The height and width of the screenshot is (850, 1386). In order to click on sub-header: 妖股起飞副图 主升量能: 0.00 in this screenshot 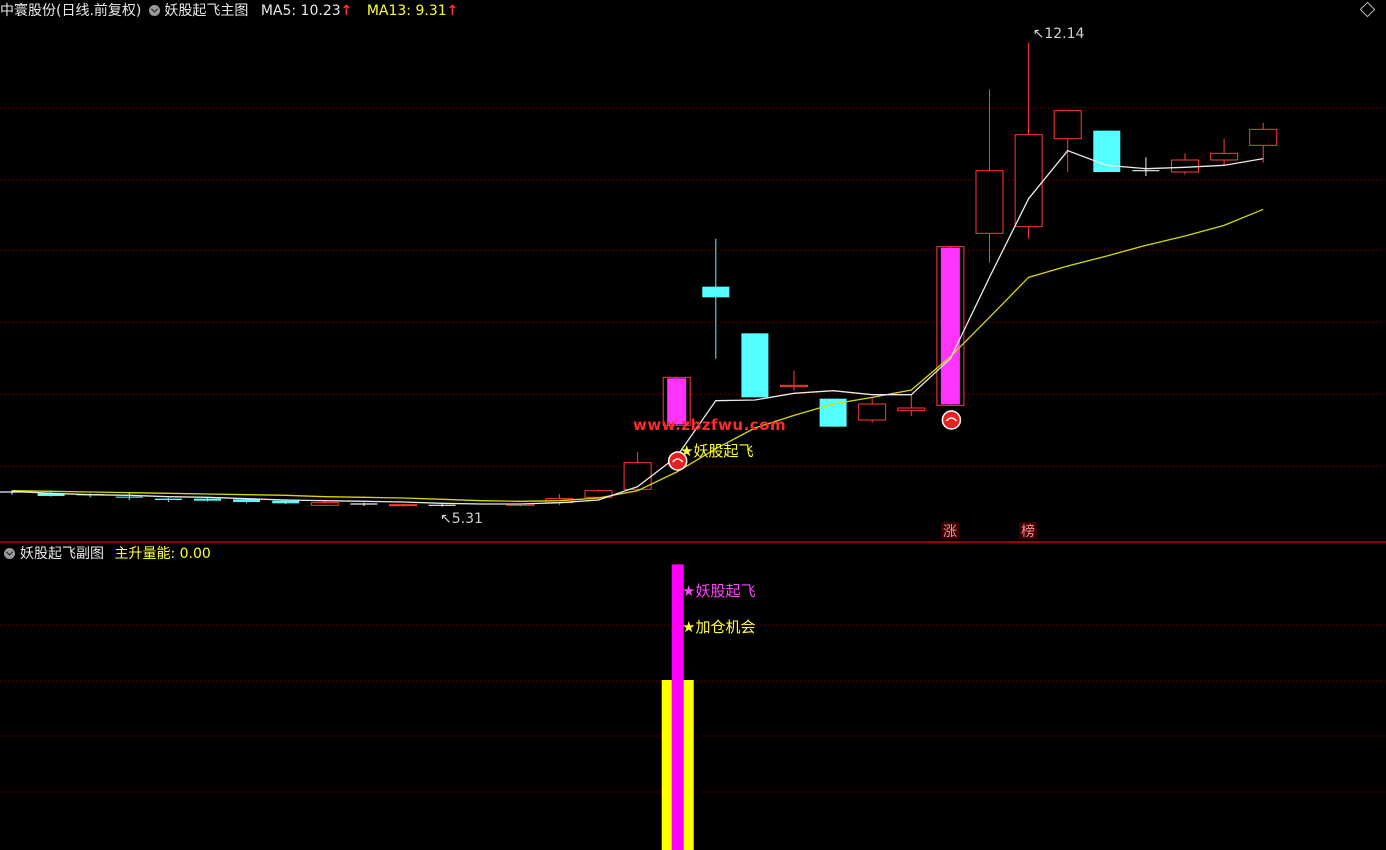, I will do `click(105, 554)`.